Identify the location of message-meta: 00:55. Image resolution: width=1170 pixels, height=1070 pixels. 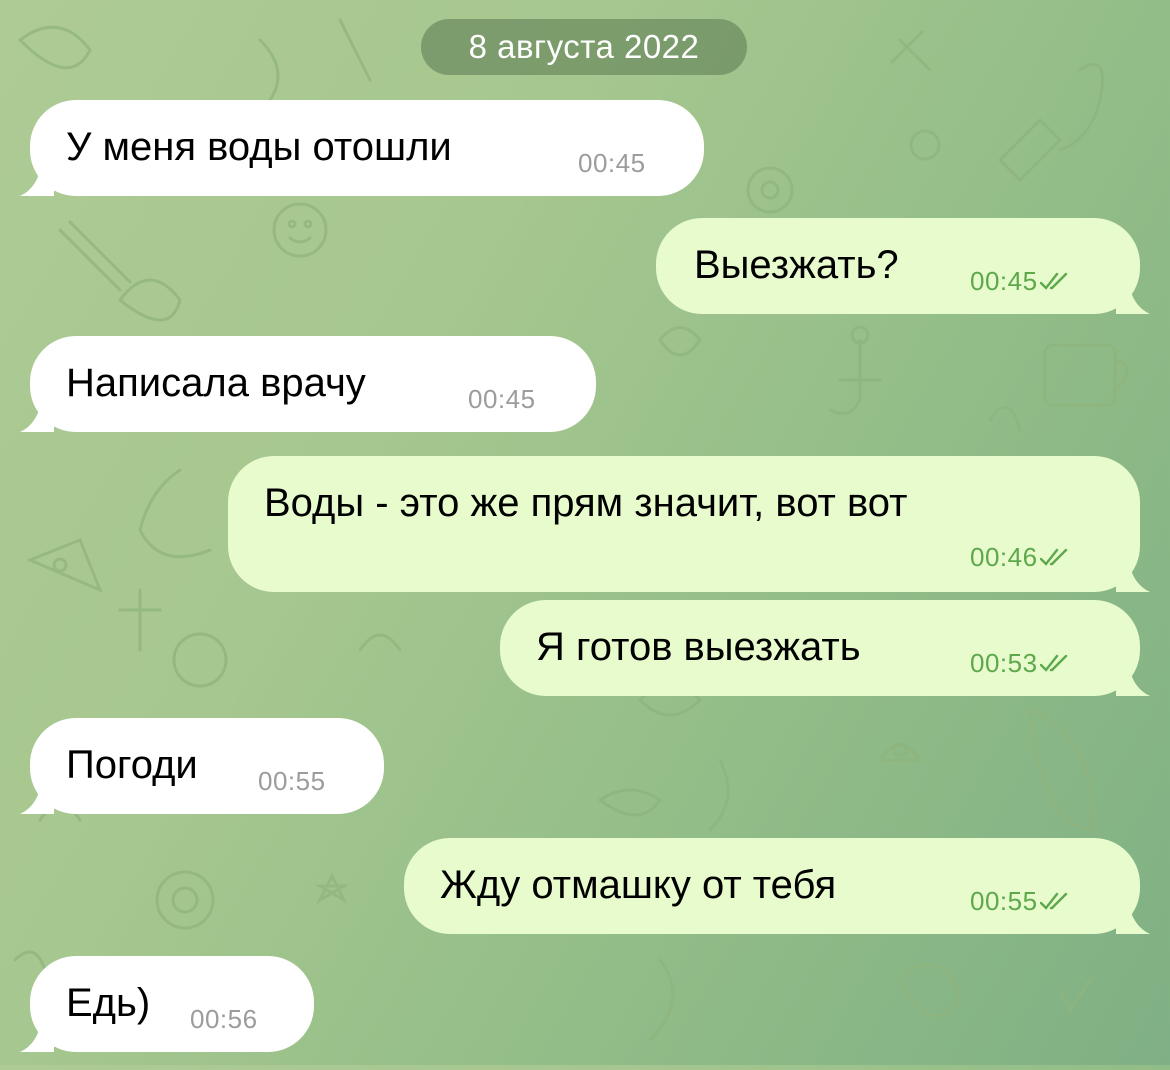
(1019, 901).